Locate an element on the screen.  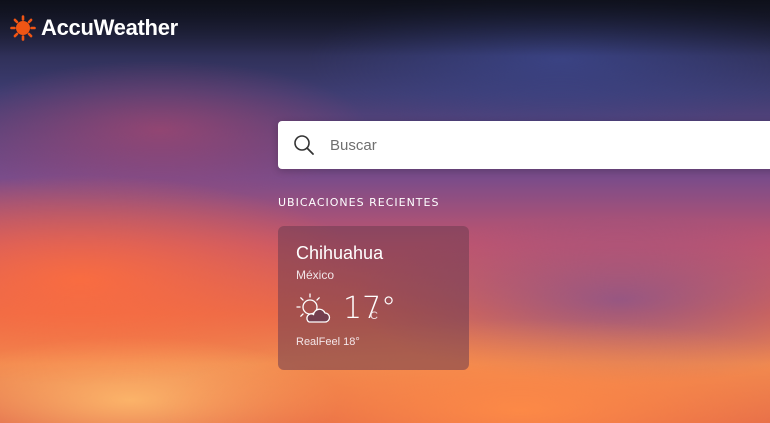
search-input is located at coordinates (530, 145).